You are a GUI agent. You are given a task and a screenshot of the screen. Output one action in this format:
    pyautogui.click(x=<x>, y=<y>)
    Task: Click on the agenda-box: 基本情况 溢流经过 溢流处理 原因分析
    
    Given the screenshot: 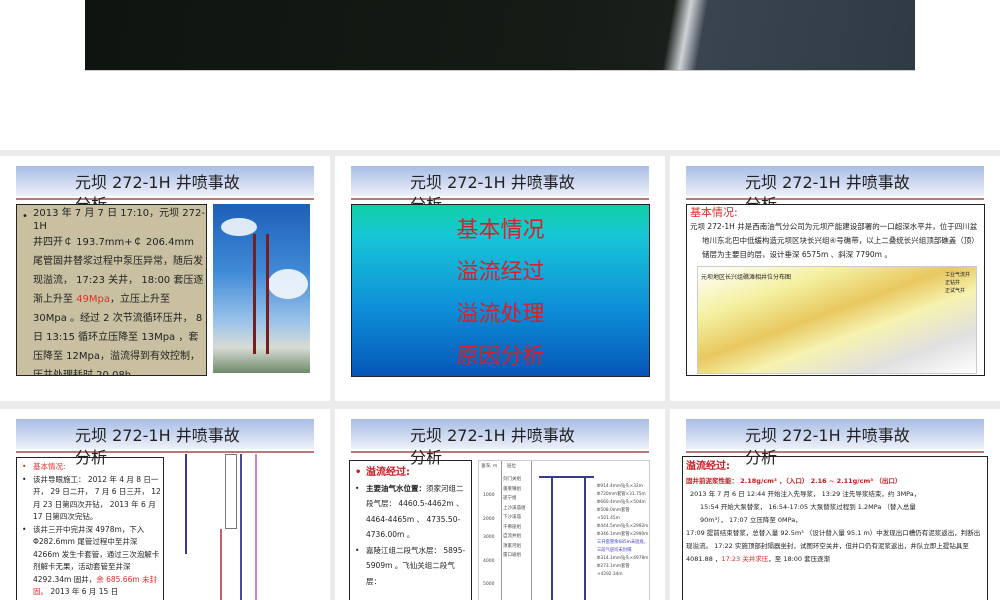 What is the action you would take?
    pyautogui.click(x=500, y=290)
    